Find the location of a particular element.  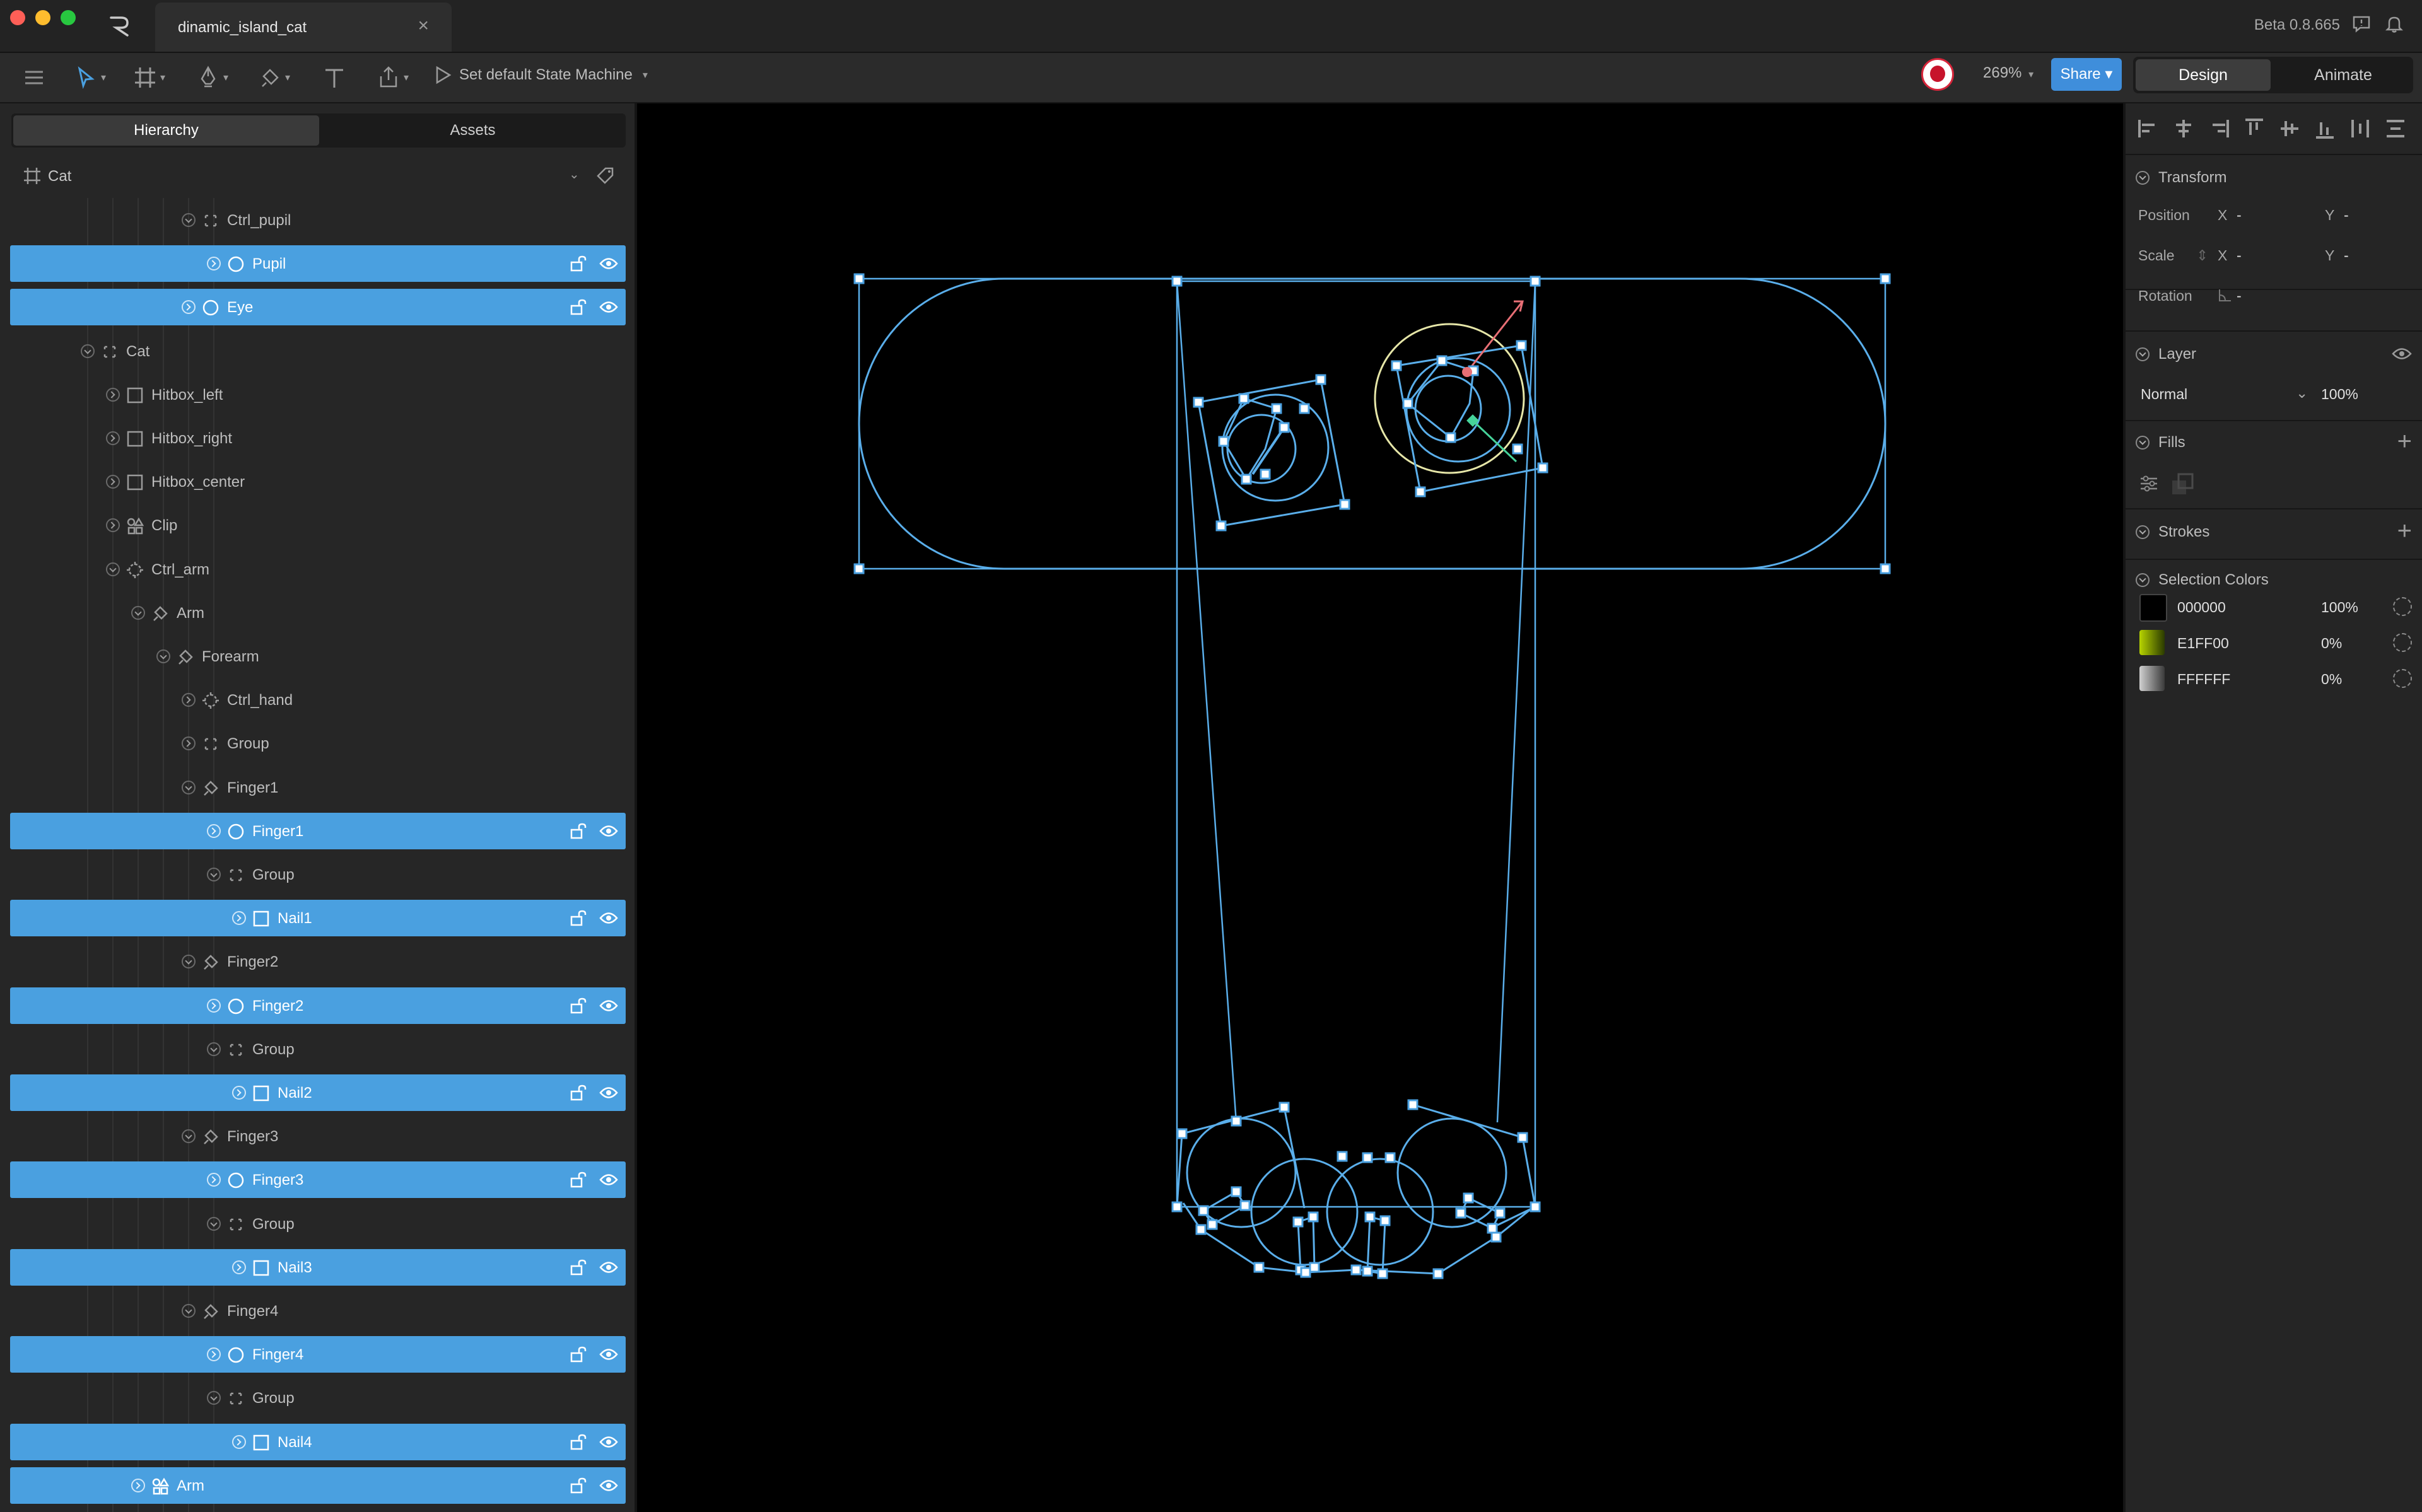

hierarchy-row: Forearm is located at coordinates (318, 657).